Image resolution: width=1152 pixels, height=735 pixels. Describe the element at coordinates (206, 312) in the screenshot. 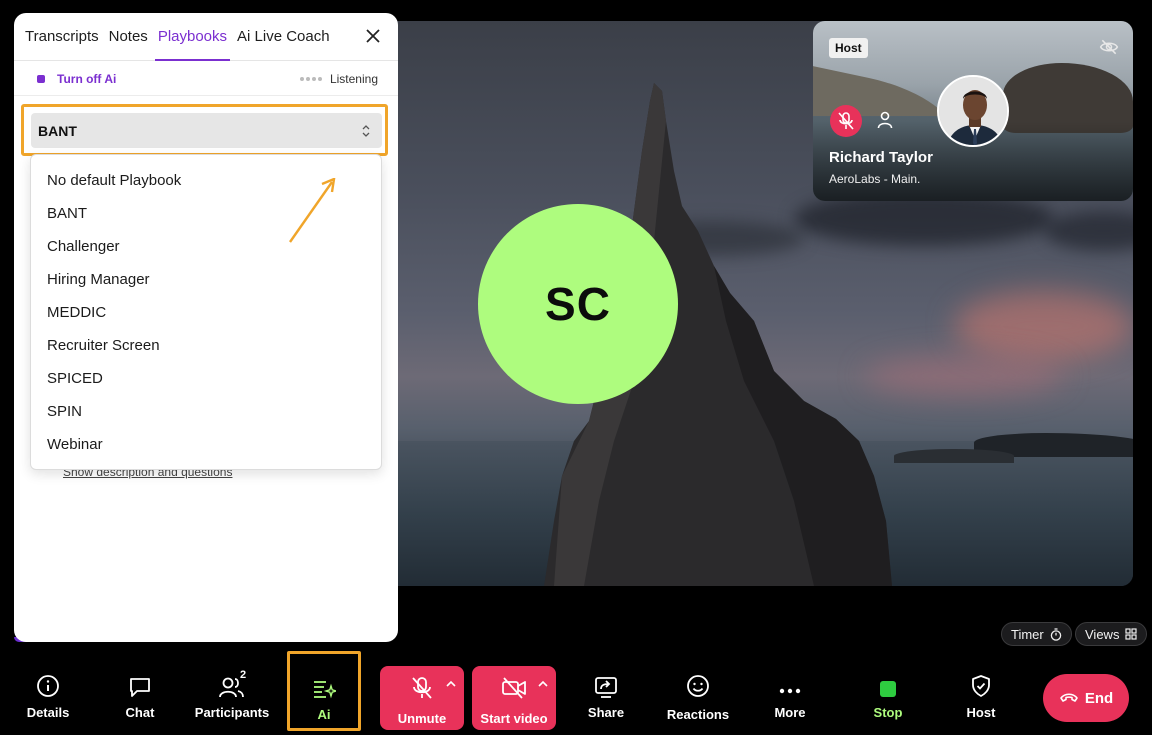

I see `dropdown-option: MEDDIC` at that location.